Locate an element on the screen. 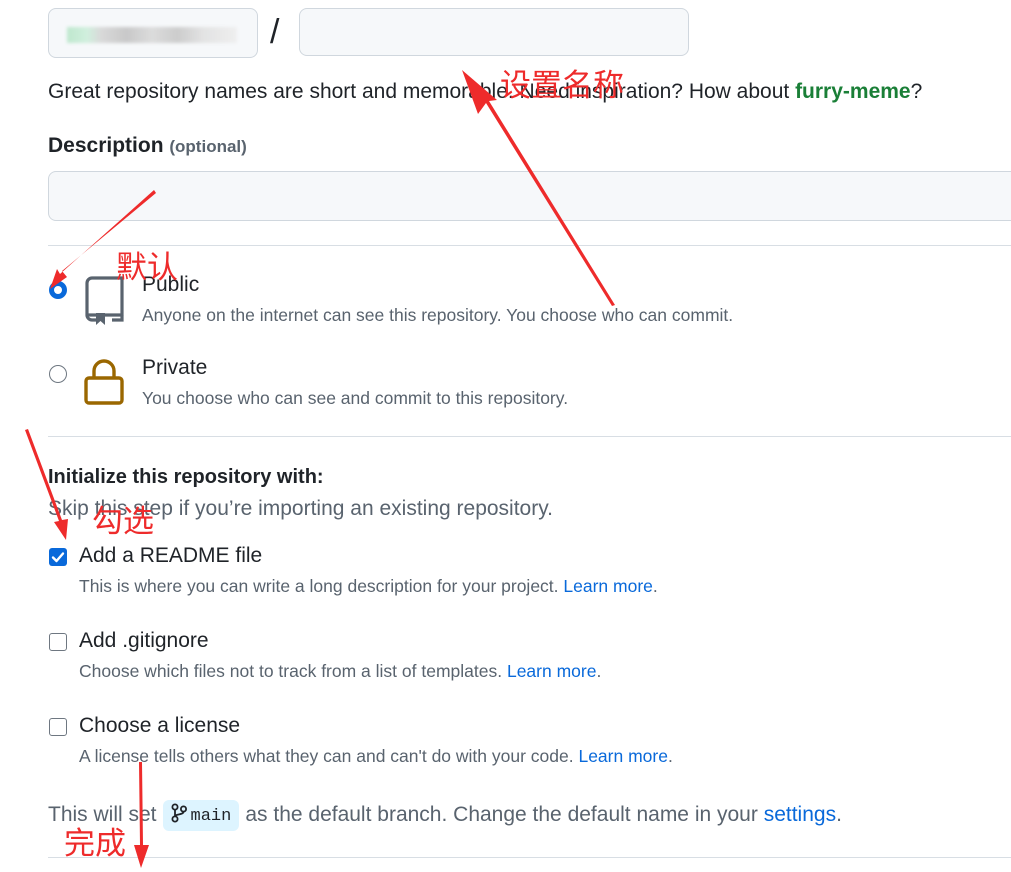  readme-checkbox is located at coordinates (58, 557).